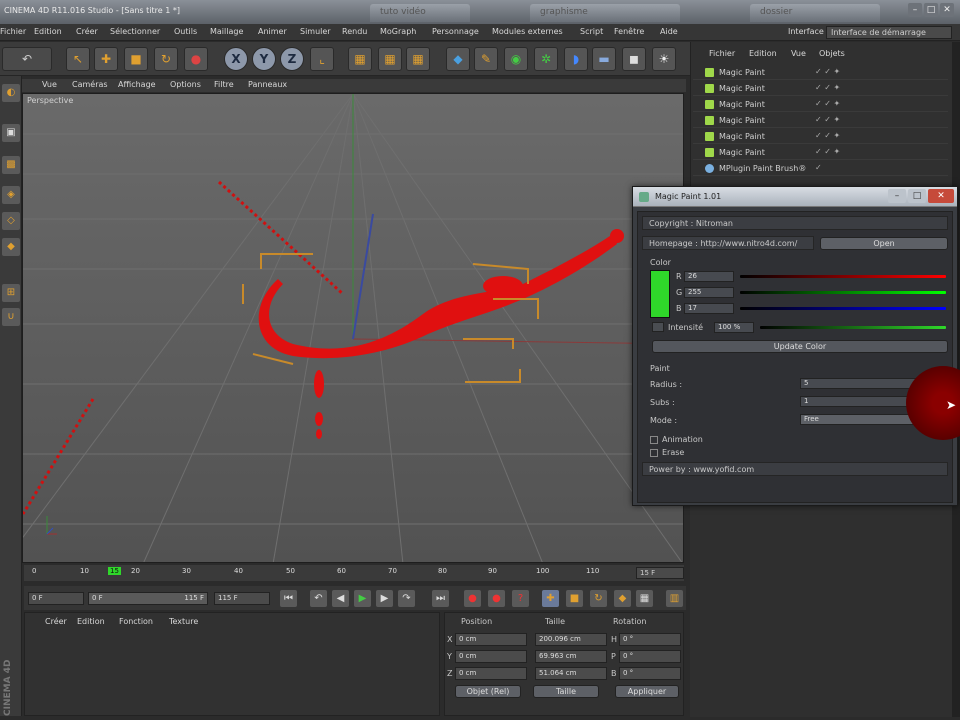 This screenshot has width=960, height=720. I want to click on size-x-field: 200.096 cm, so click(571, 639).